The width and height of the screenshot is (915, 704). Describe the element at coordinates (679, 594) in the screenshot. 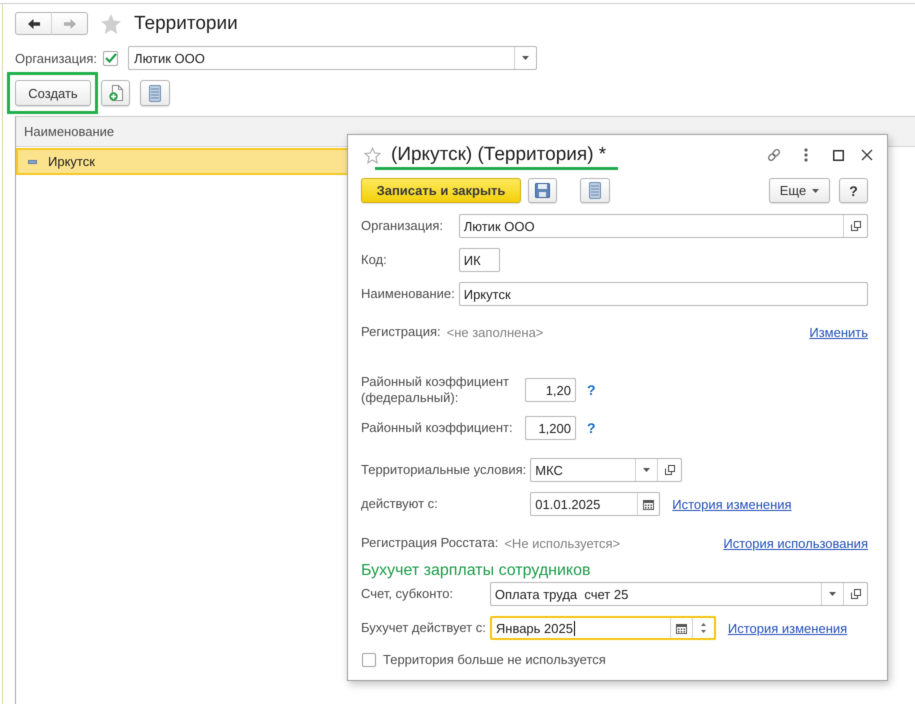

I see `select-field: Оплата труда счет 25` at that location.